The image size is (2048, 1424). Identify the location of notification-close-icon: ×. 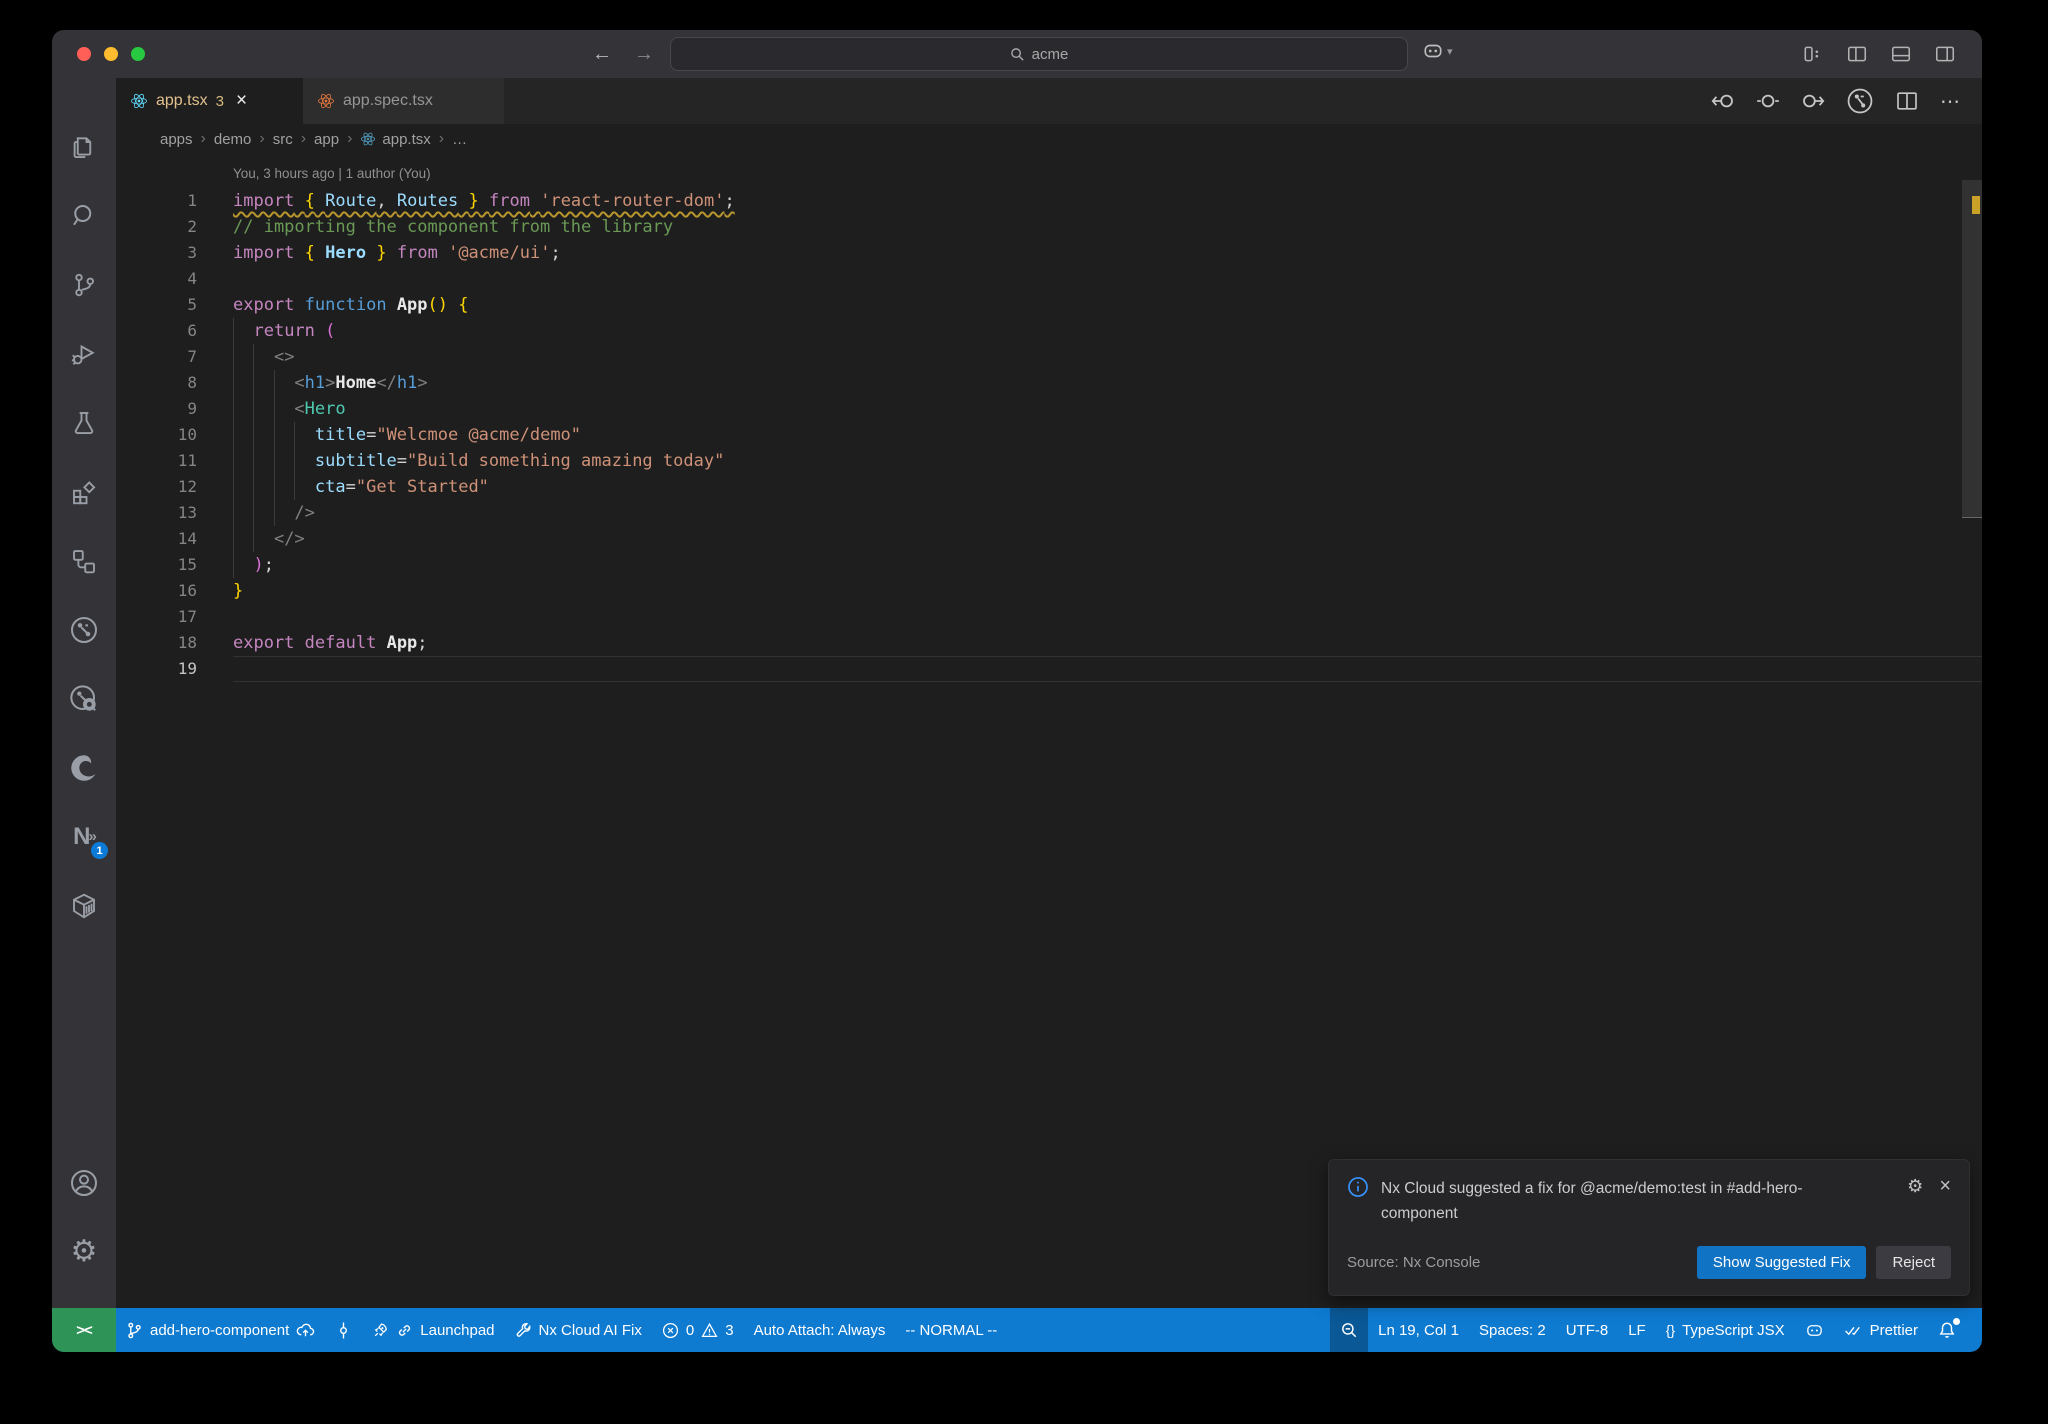
(1945, 1186).